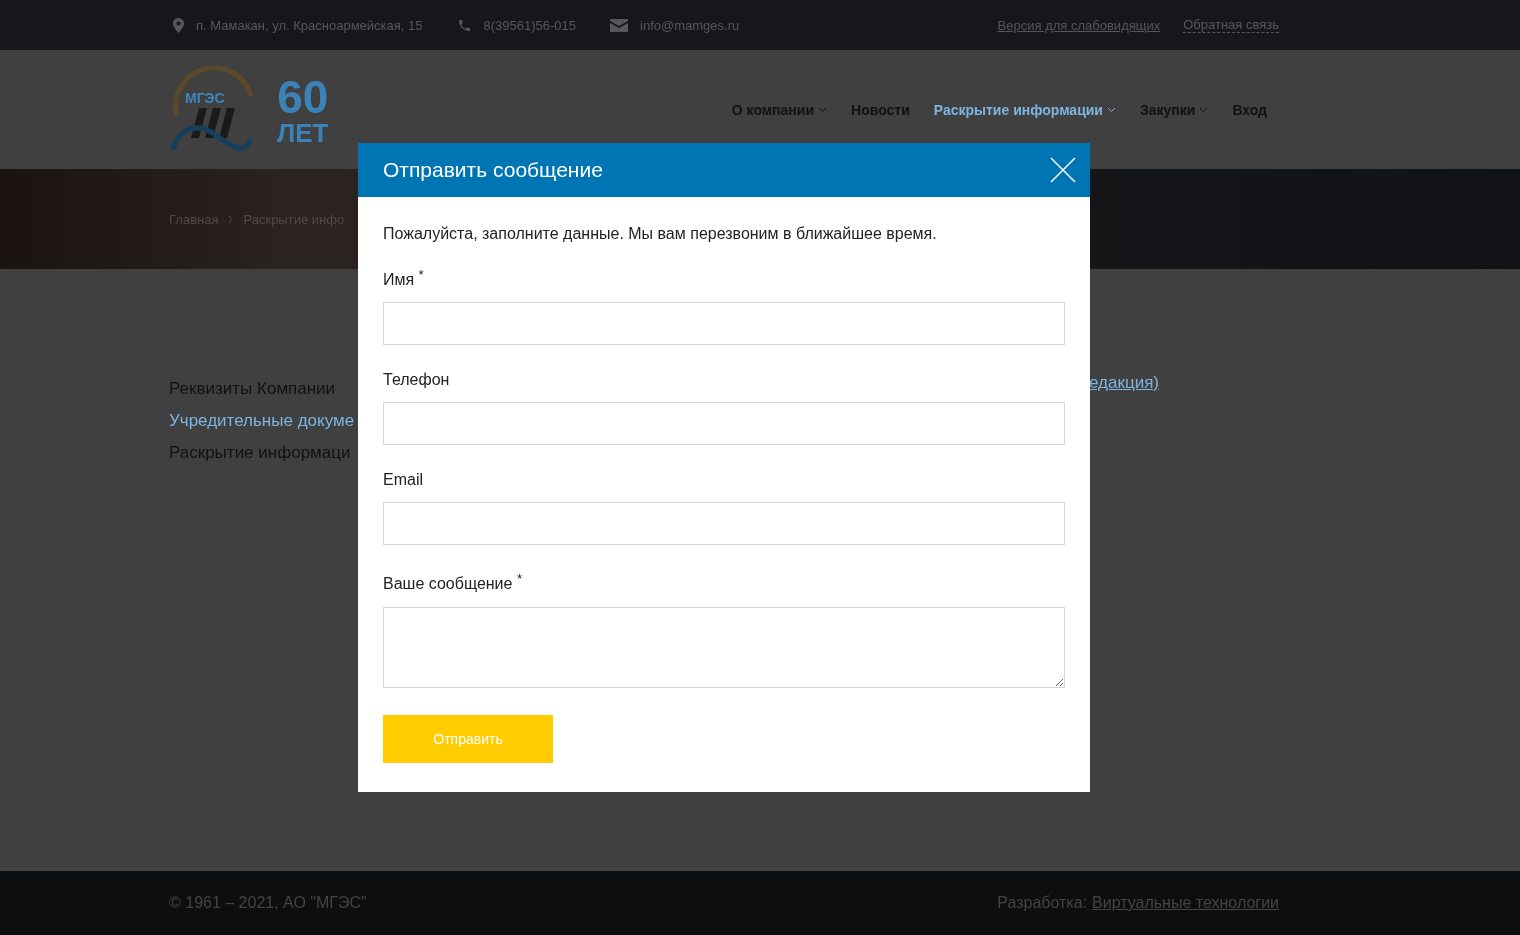 This screenshot has height=935, width=1520. I want to click on nav-item: Раскрытие информации, so click(1024, 109).